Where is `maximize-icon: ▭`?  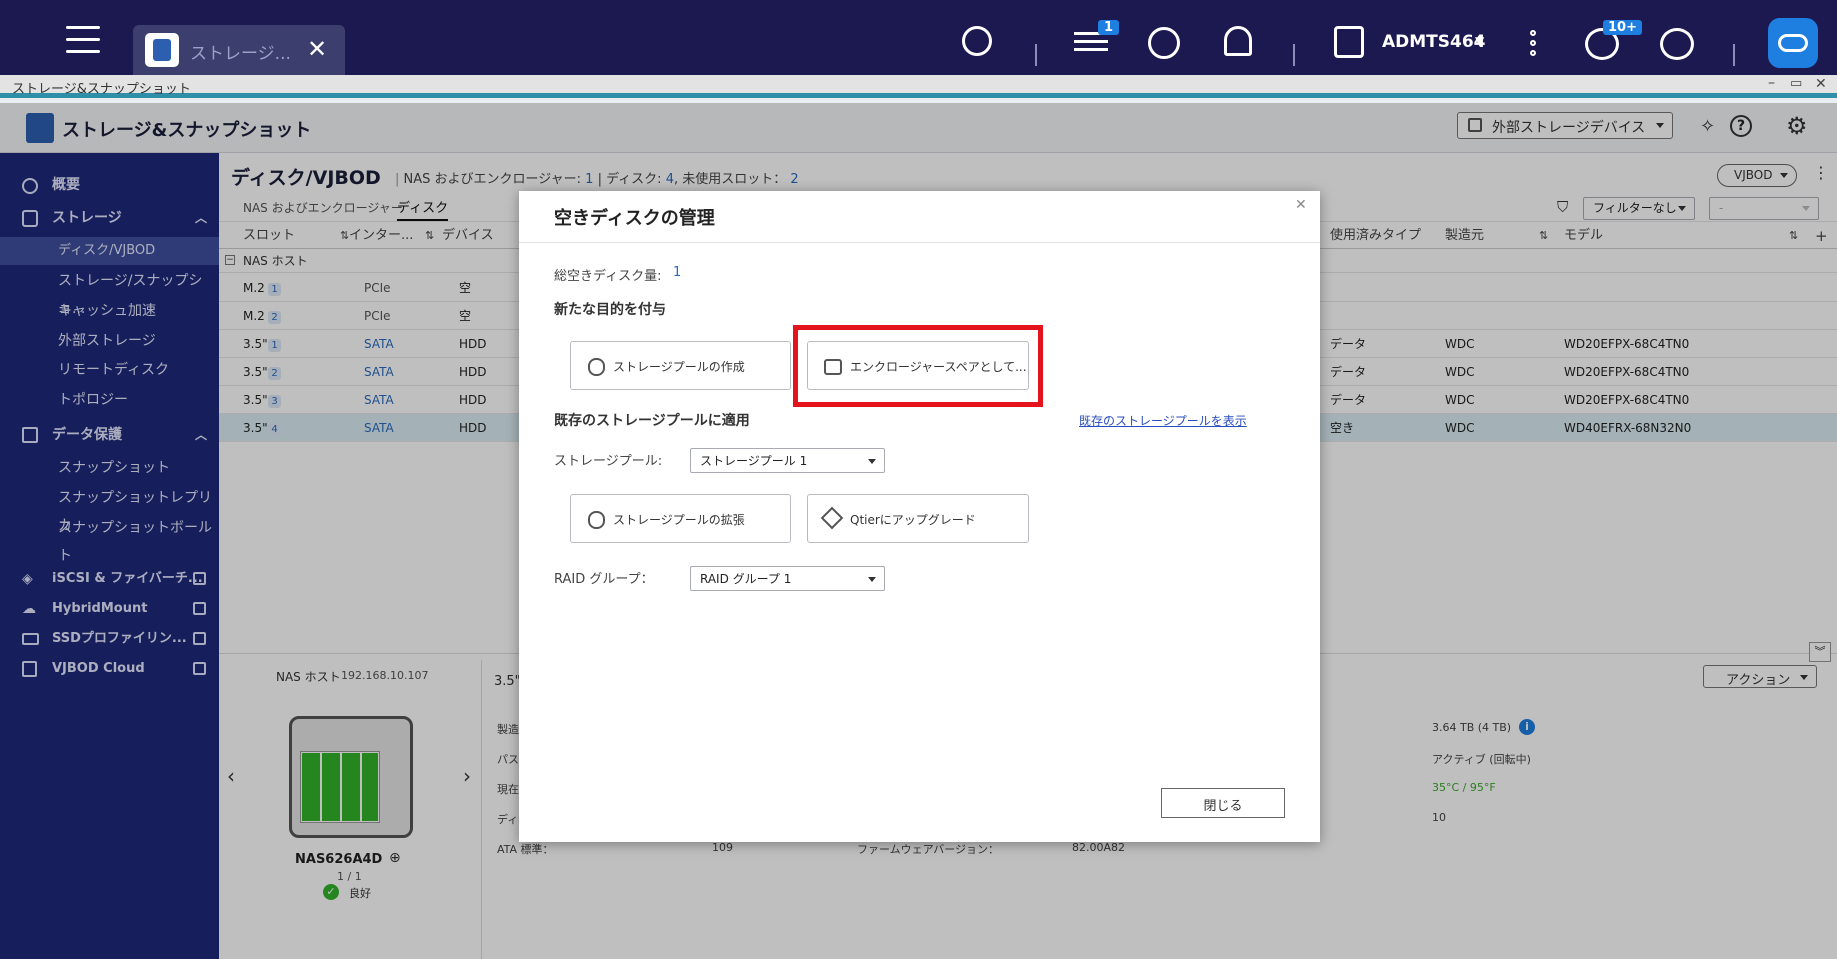 maximize-icon: ▭ is located at coordinates (1796, 83).